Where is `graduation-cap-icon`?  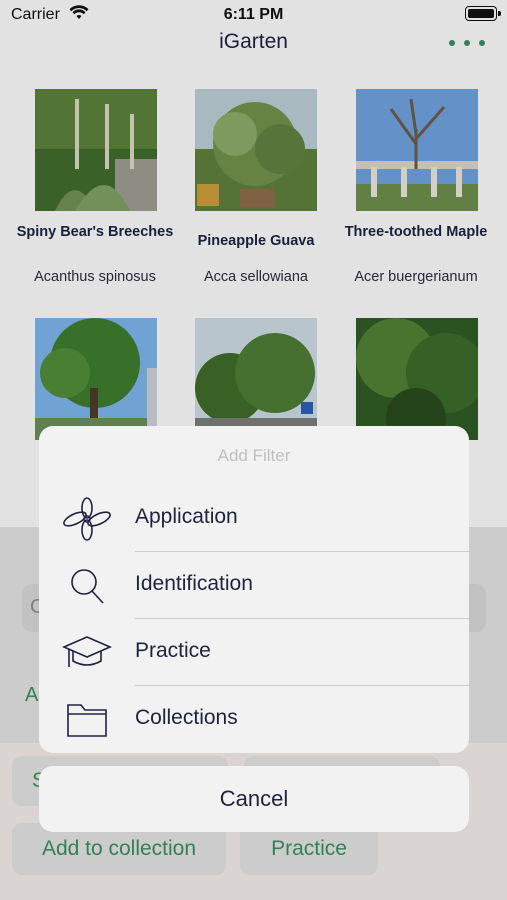 graduation-cap-icon is located at coordinates (87, 653).